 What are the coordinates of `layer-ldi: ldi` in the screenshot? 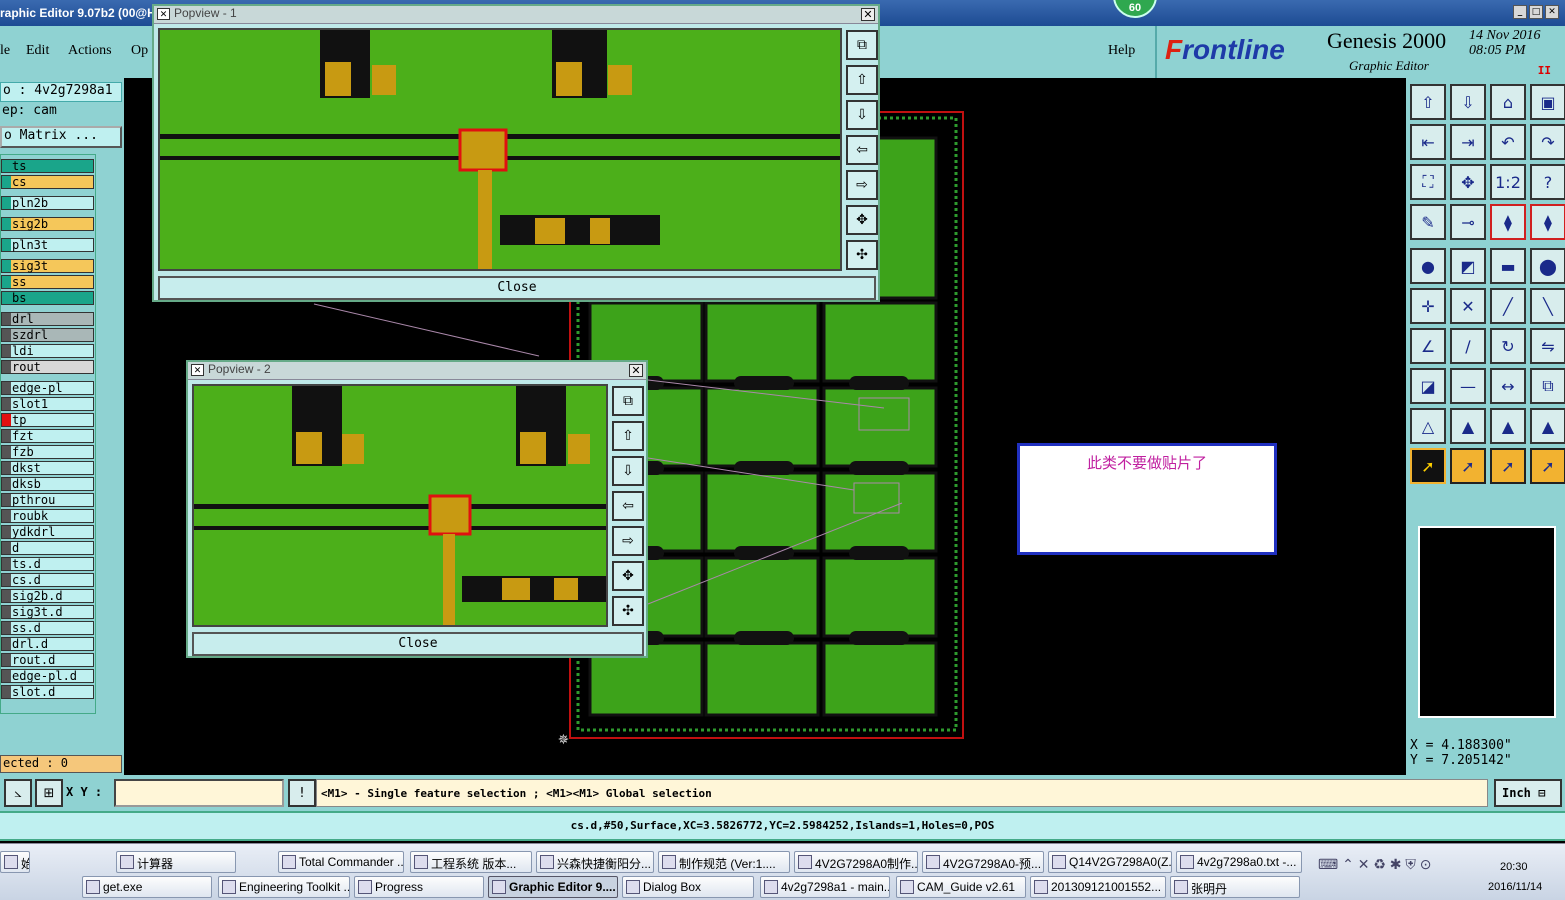 It's located at (47, 351).